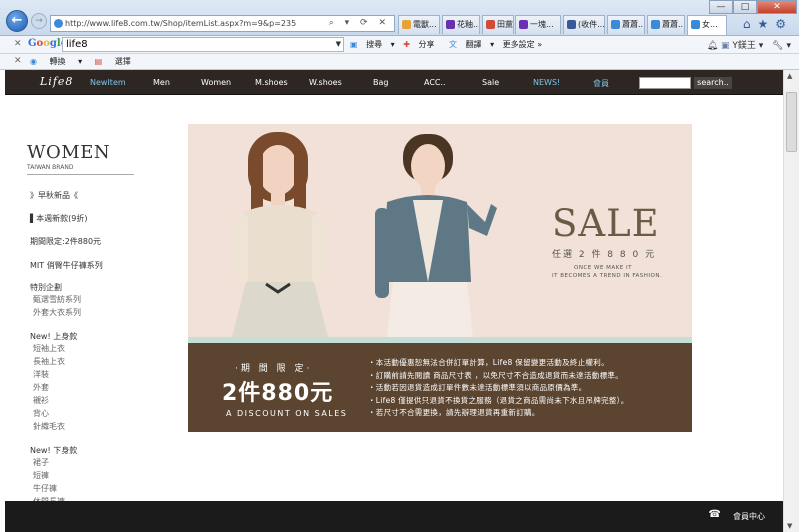 Image resolution: width=799 pixels, height=532 pixels. What do you see at coordinates (56, 81) in the screenshot?
I see `site-logo: Life8` at bounding box center [56, 81].